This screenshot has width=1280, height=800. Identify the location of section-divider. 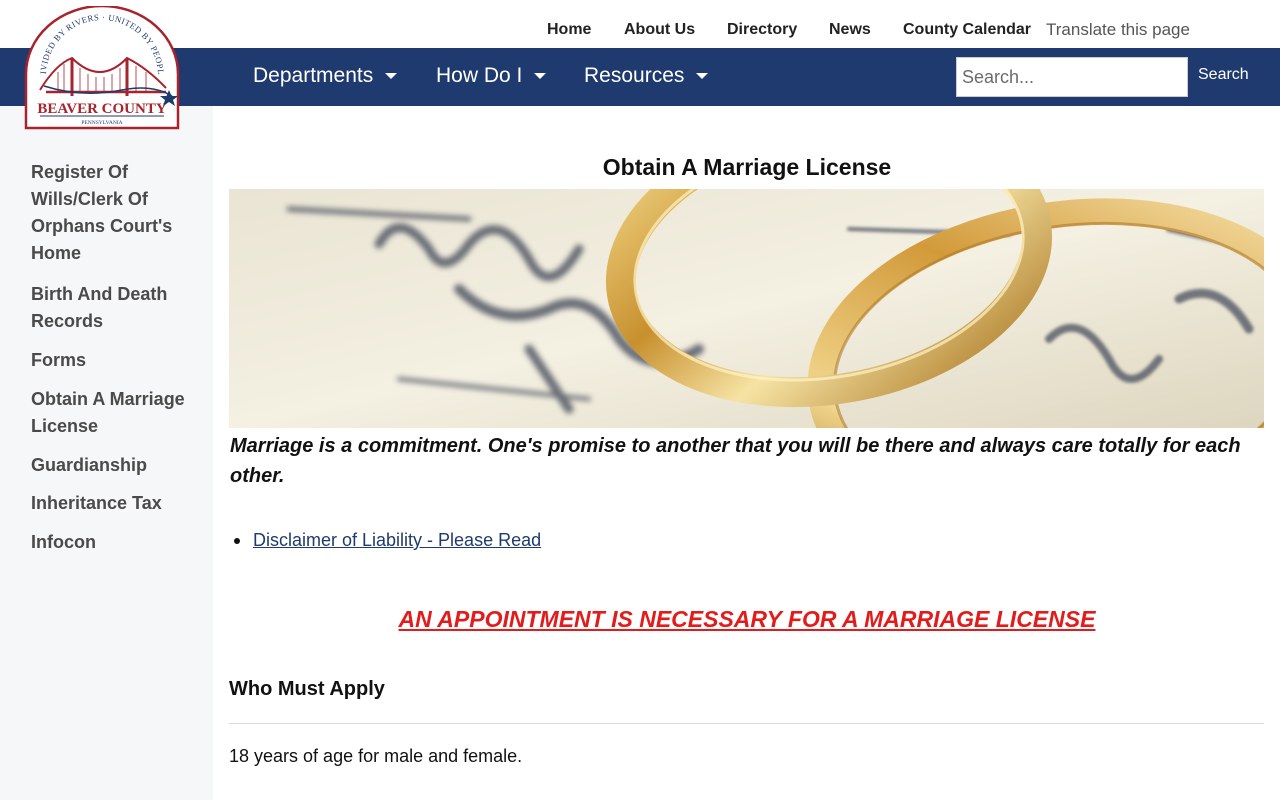
(746, 723).